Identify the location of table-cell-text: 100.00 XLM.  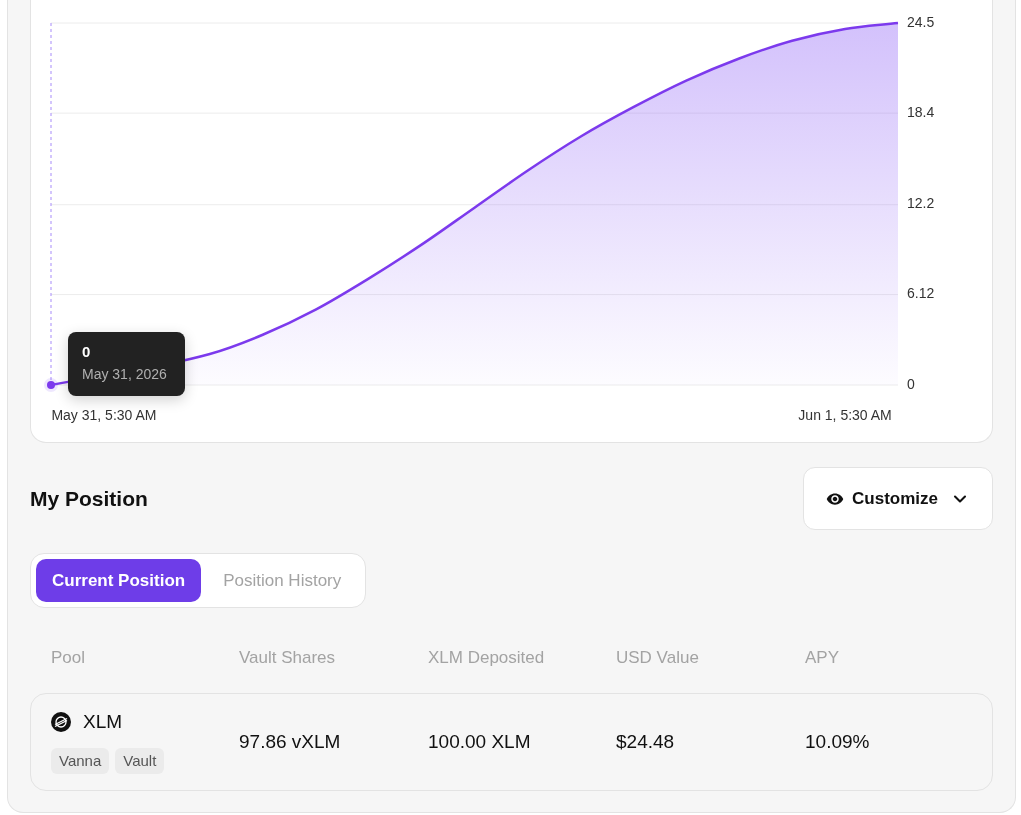
(479, 741).